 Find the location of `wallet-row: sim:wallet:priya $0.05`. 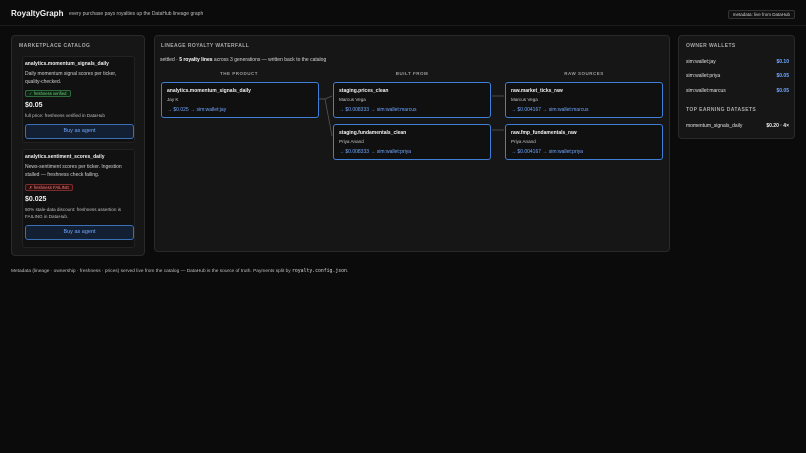

wallet-row: sim:wallet:priya $0.05 is located at coordinates (737, 77).